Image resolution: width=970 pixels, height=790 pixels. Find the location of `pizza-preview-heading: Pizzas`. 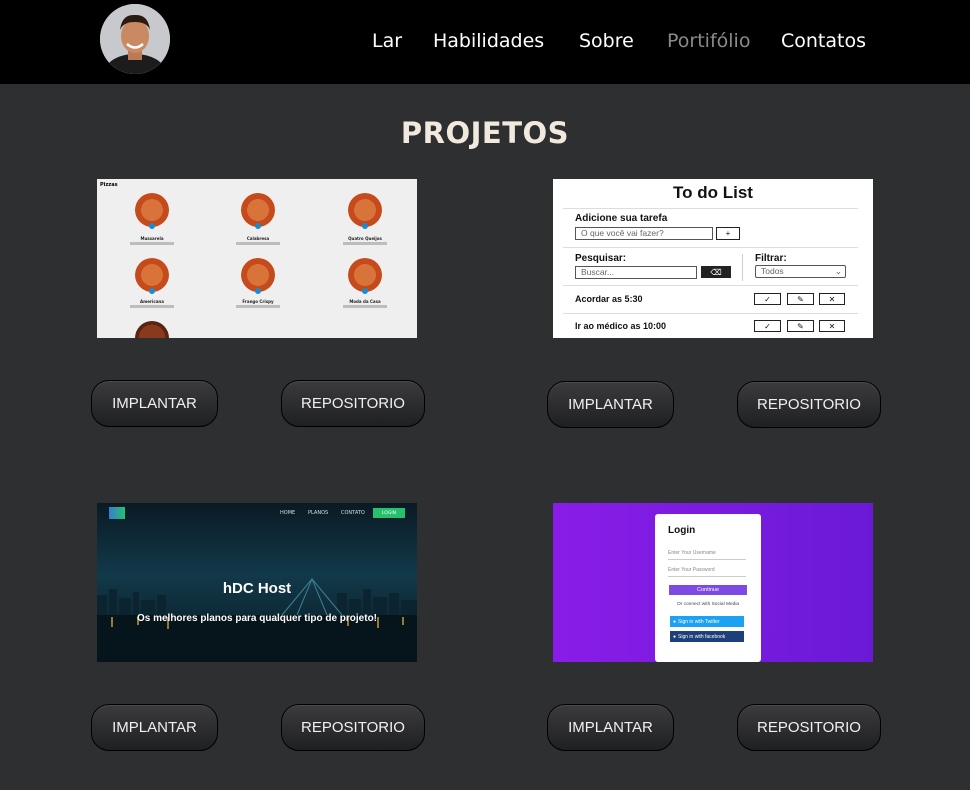

pizza-preview-heading: Pizzas is located at coordinates (109, 185).